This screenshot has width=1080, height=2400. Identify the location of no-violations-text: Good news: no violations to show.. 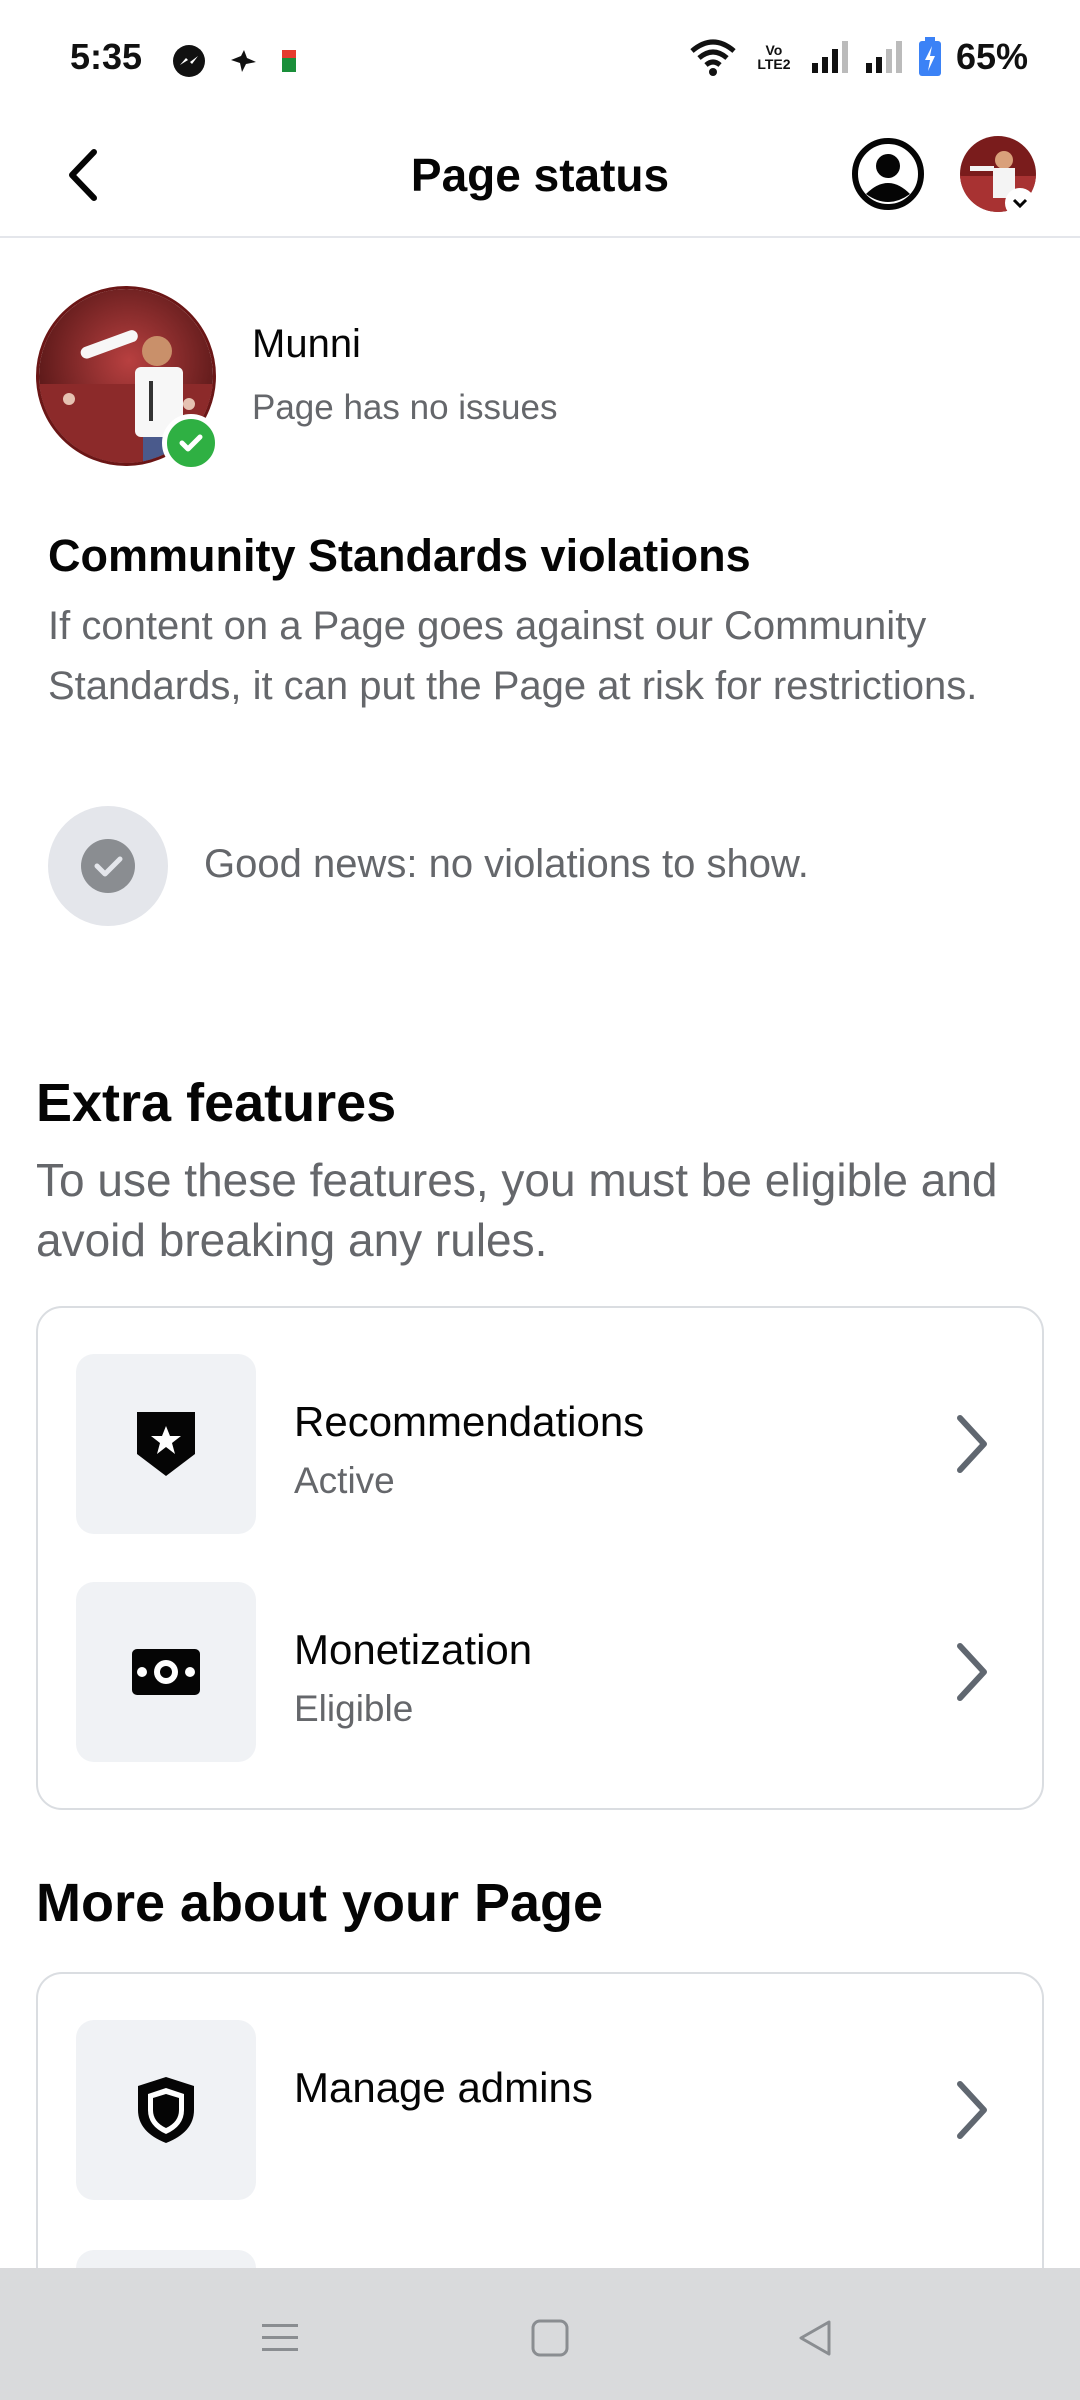
(506, 864).